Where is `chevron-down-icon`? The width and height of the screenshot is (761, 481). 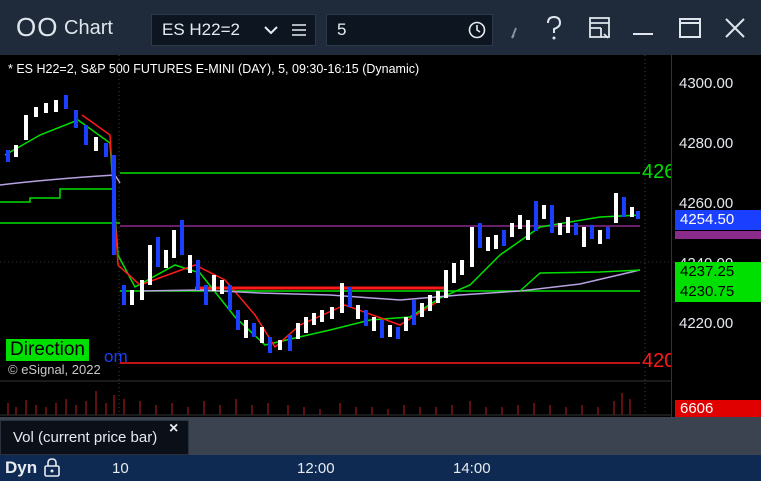
chevron-down-icon is located at coordinates (271, 30).